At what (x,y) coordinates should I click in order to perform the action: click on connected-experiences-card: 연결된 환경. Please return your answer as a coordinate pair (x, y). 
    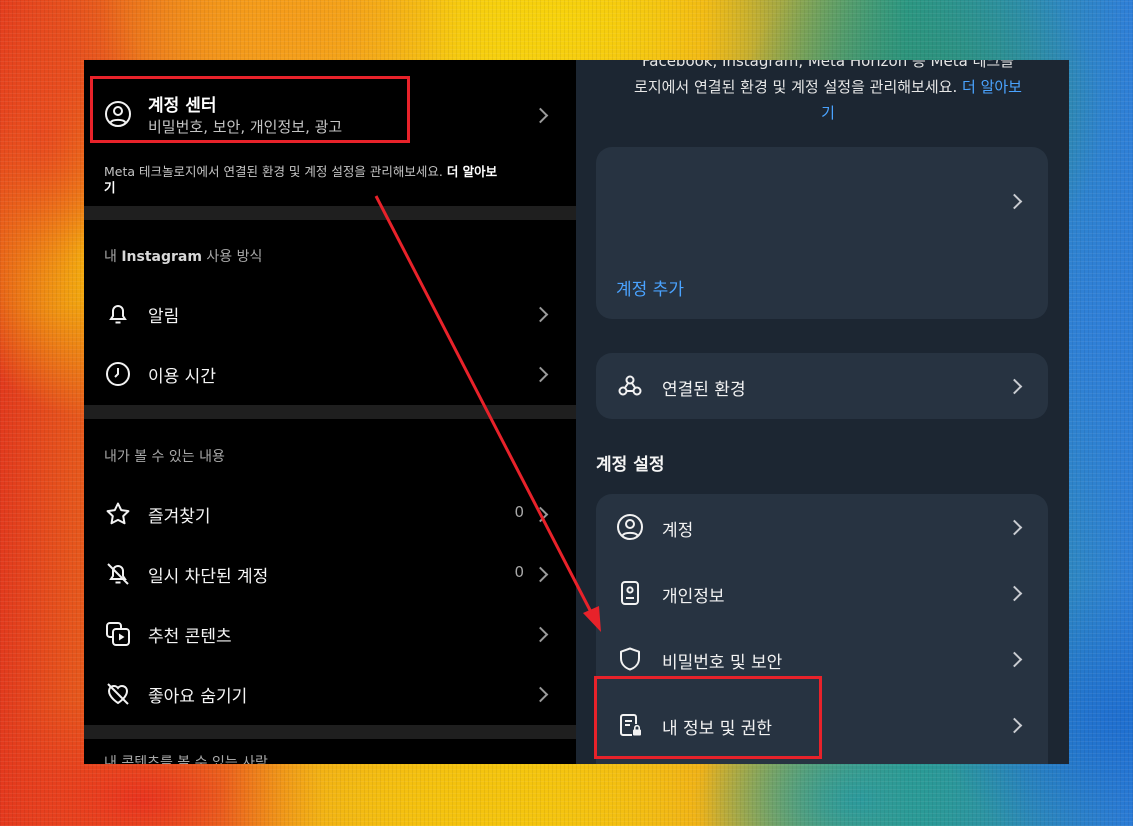
    Looking at the image, I should click on (822, 386).